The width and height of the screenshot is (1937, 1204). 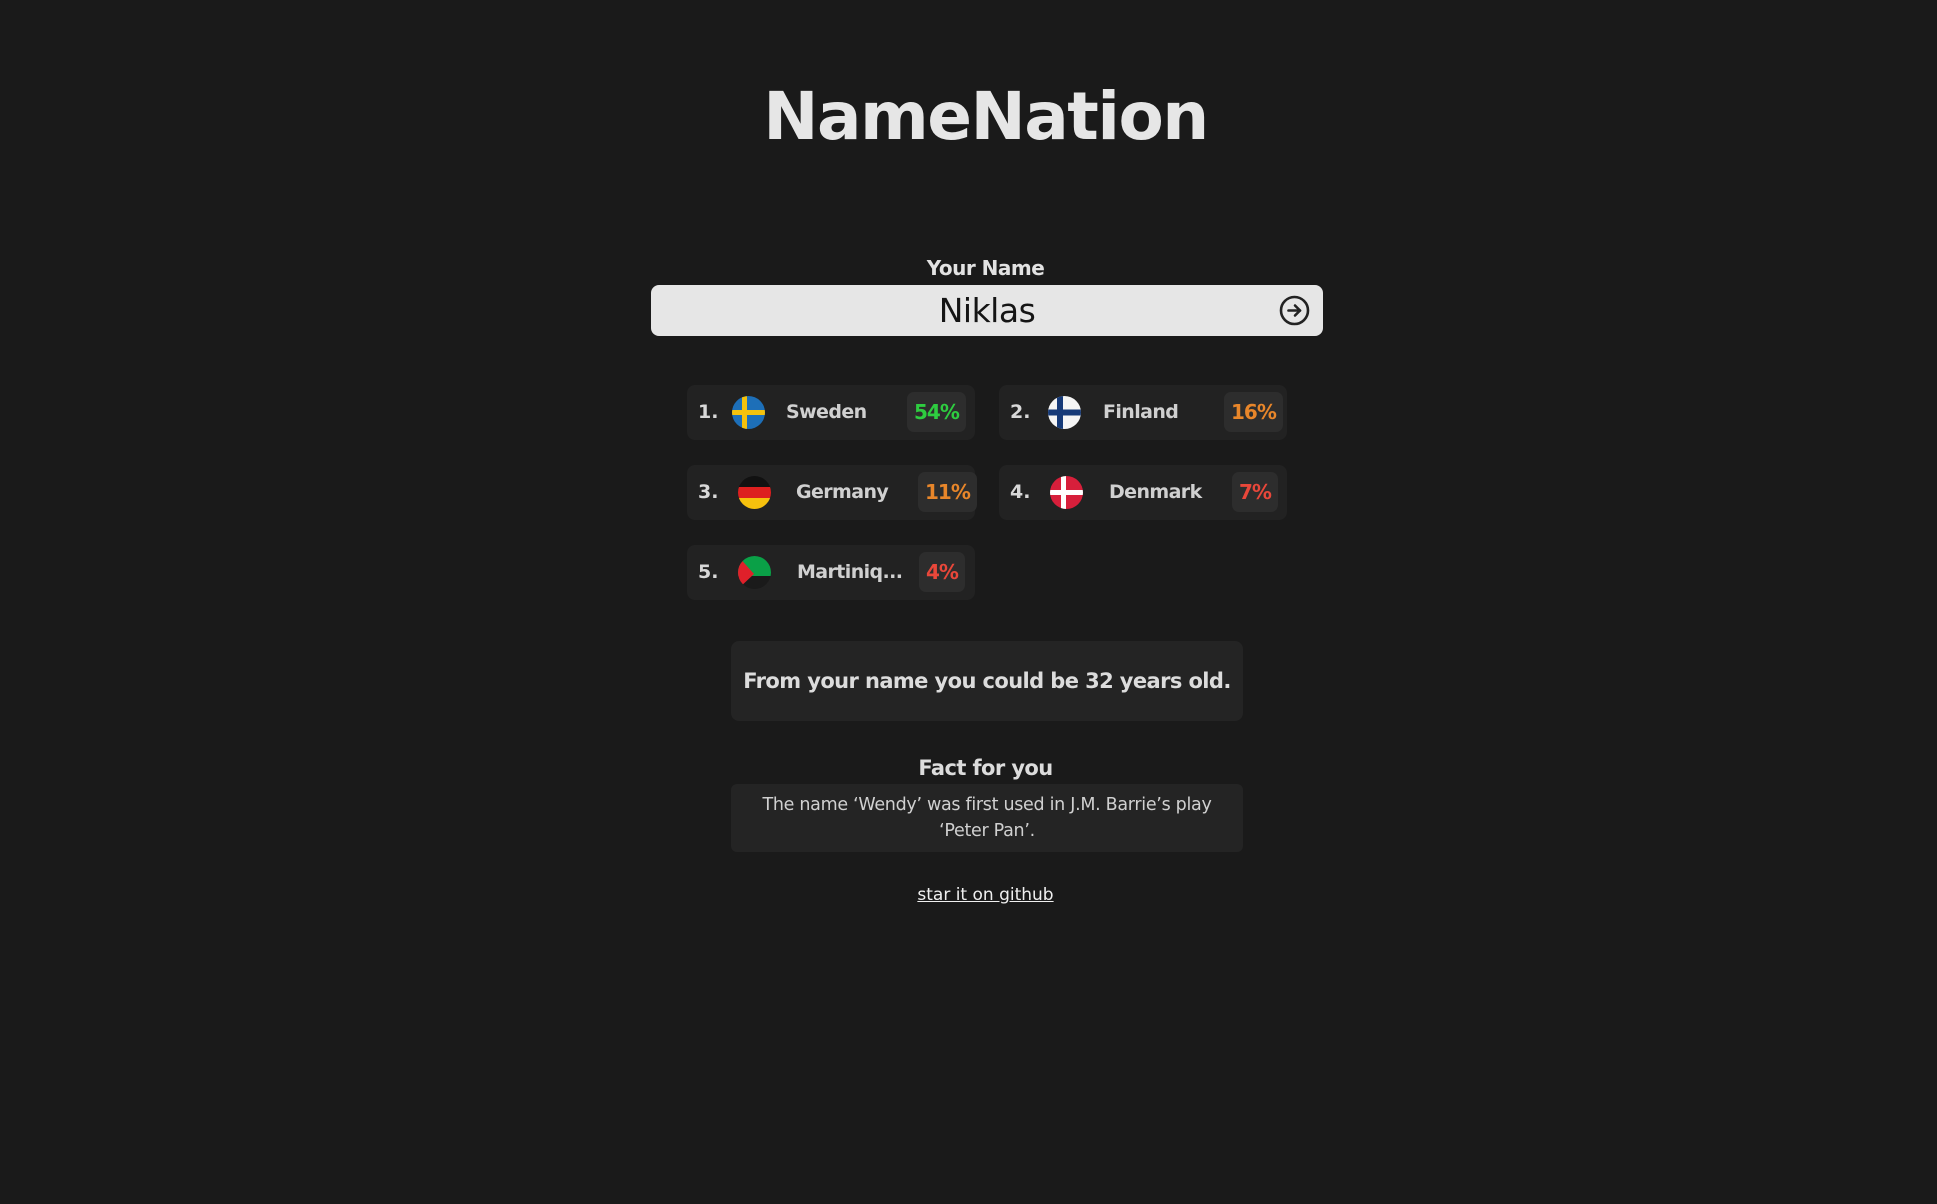 I want to click on rank-number: 4., so click(x=1020, y=492).